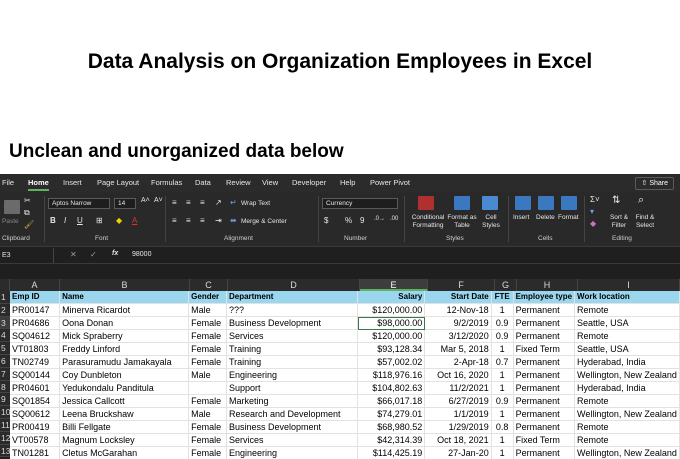  What do you see at coordinates (35, 349) in the screenshot?
I see `table-cell: VT01803` at bounding box center [35, 349].